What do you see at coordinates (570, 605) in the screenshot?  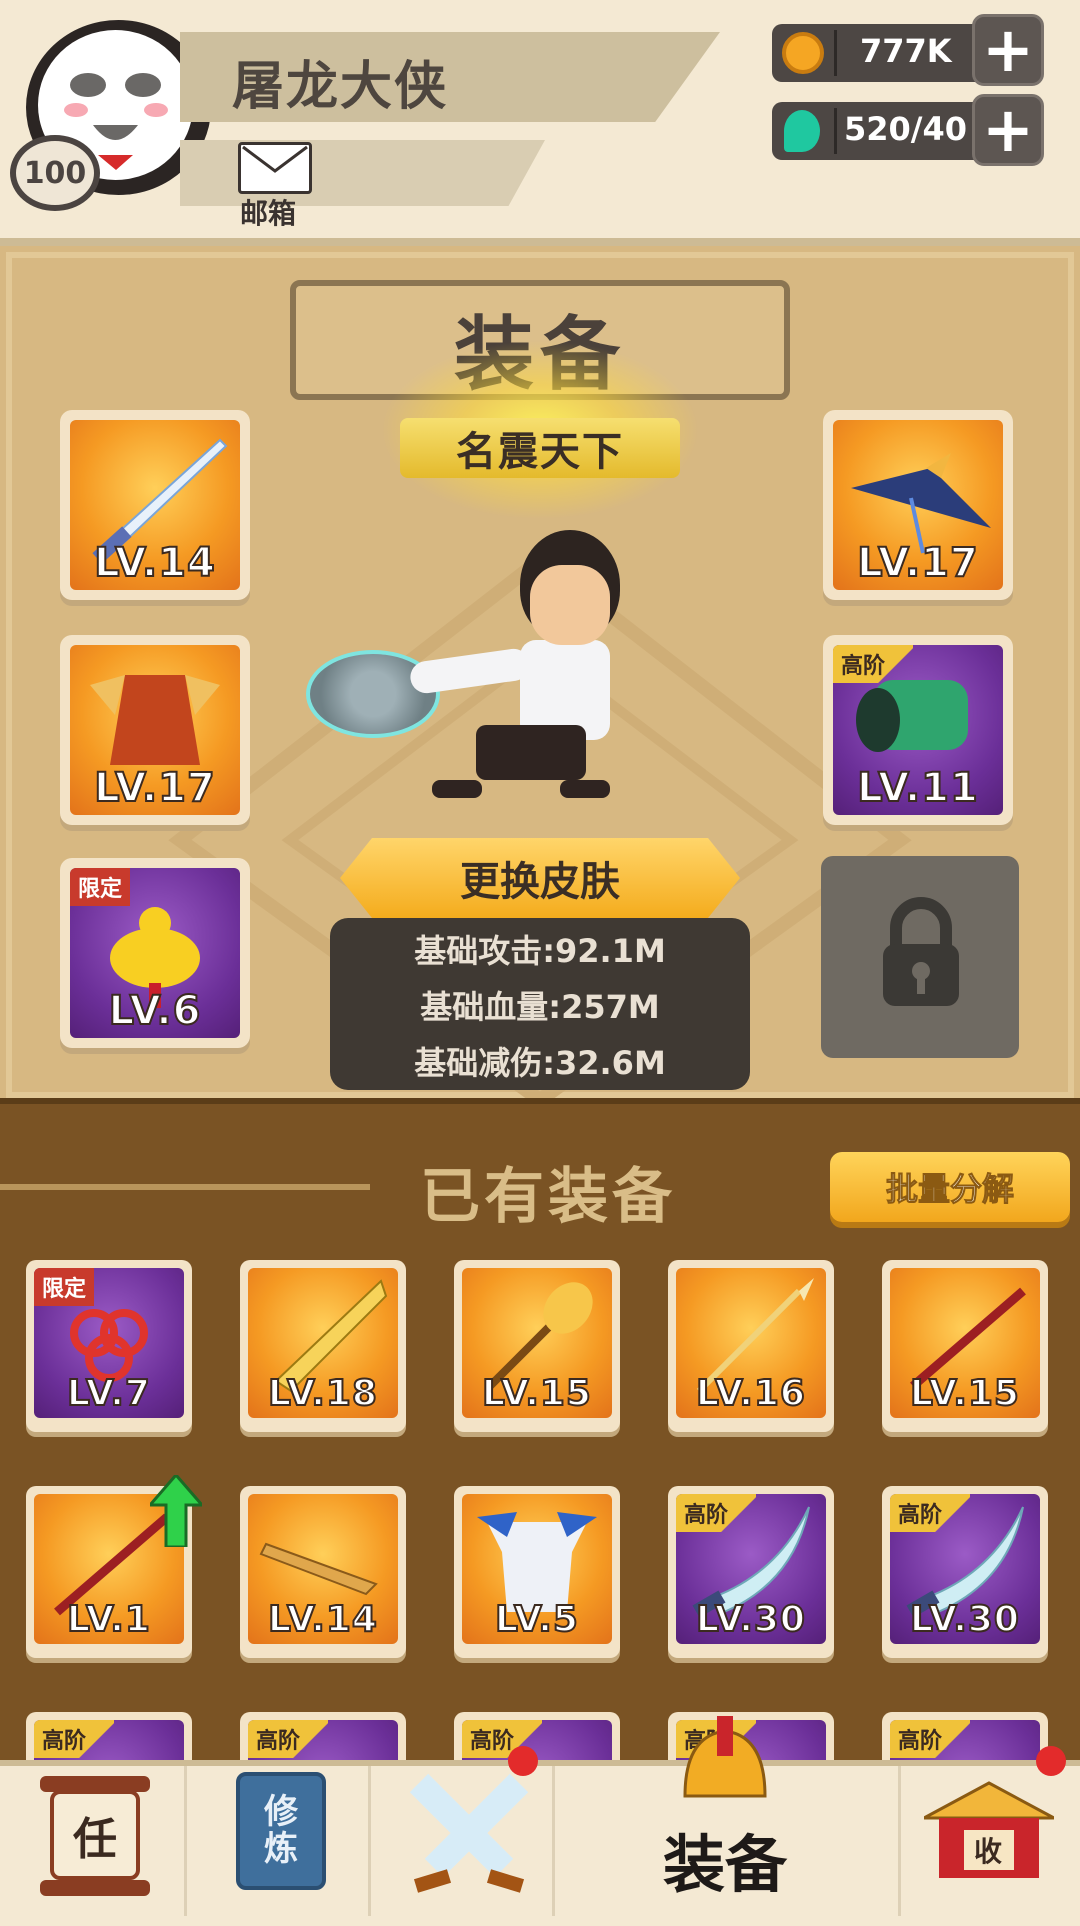 I see `character-face` at bounding box center [570, 605].